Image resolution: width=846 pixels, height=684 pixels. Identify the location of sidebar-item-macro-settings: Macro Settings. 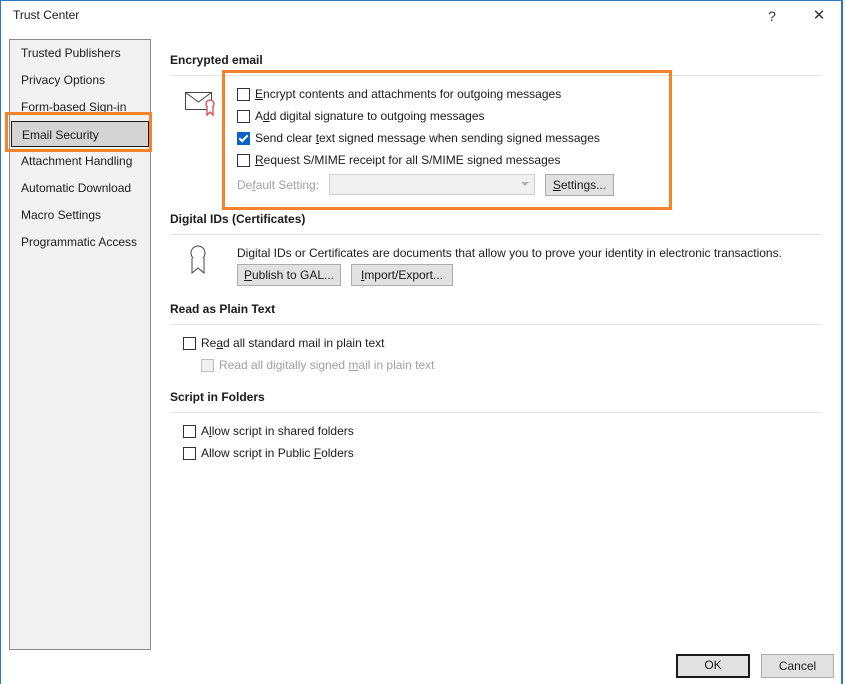
(80, 215).